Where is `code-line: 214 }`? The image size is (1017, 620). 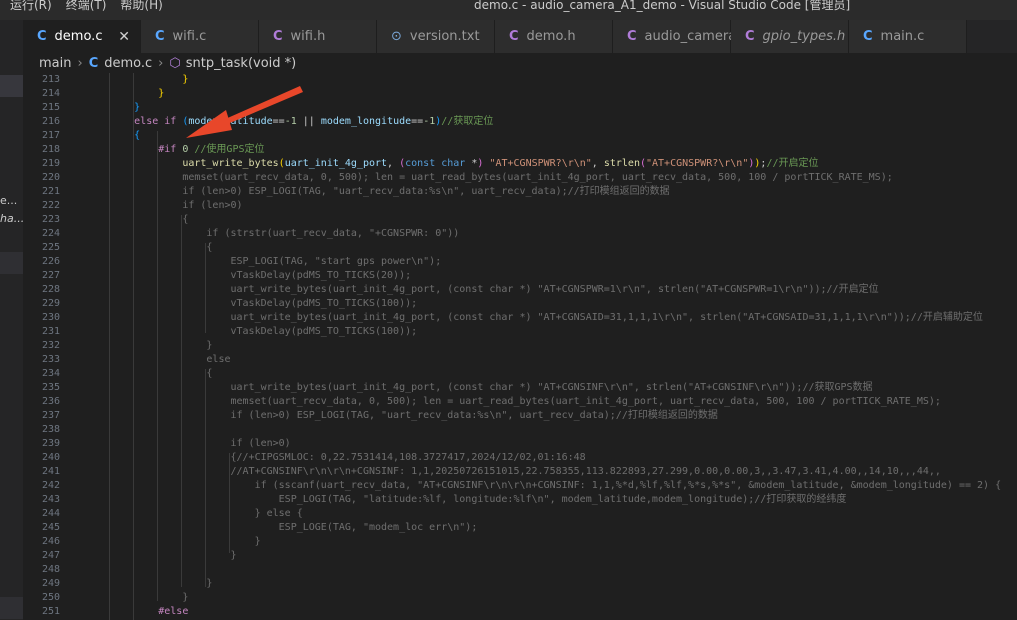 code-line: 214 } is located at coordinates (520, 94).